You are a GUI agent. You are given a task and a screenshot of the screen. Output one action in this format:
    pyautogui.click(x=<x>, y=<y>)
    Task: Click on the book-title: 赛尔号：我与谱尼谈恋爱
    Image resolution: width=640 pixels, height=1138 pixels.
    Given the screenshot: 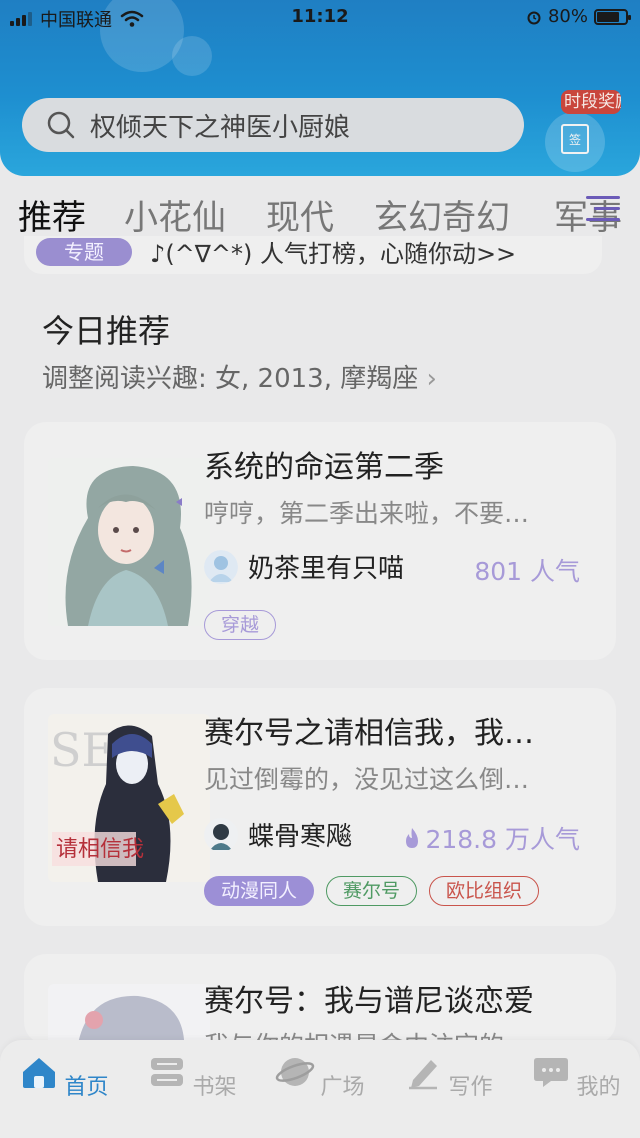 What is the action you would take?
    pyautogui.click(x=369, y=1001)
    